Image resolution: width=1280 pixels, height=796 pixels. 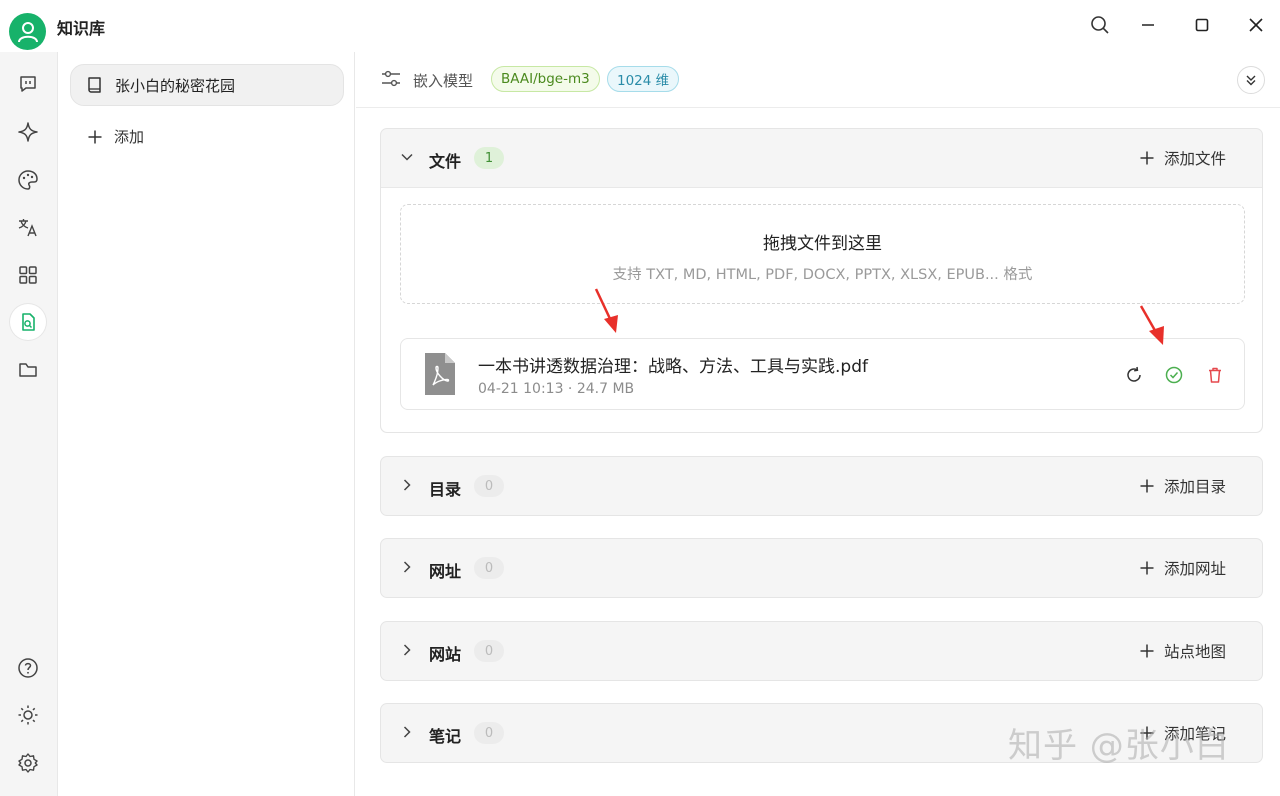 I want to click on close-icon, so click(x=1256, y=25).